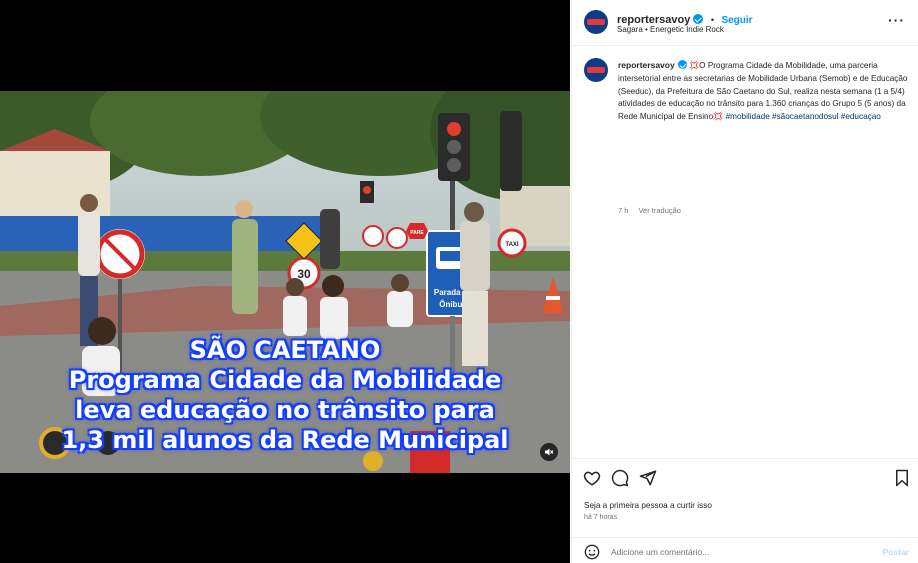  What do you see at coordinates (592, 478) in the screenshot?
I see `heart-icon` at bounding box center [592, 478].